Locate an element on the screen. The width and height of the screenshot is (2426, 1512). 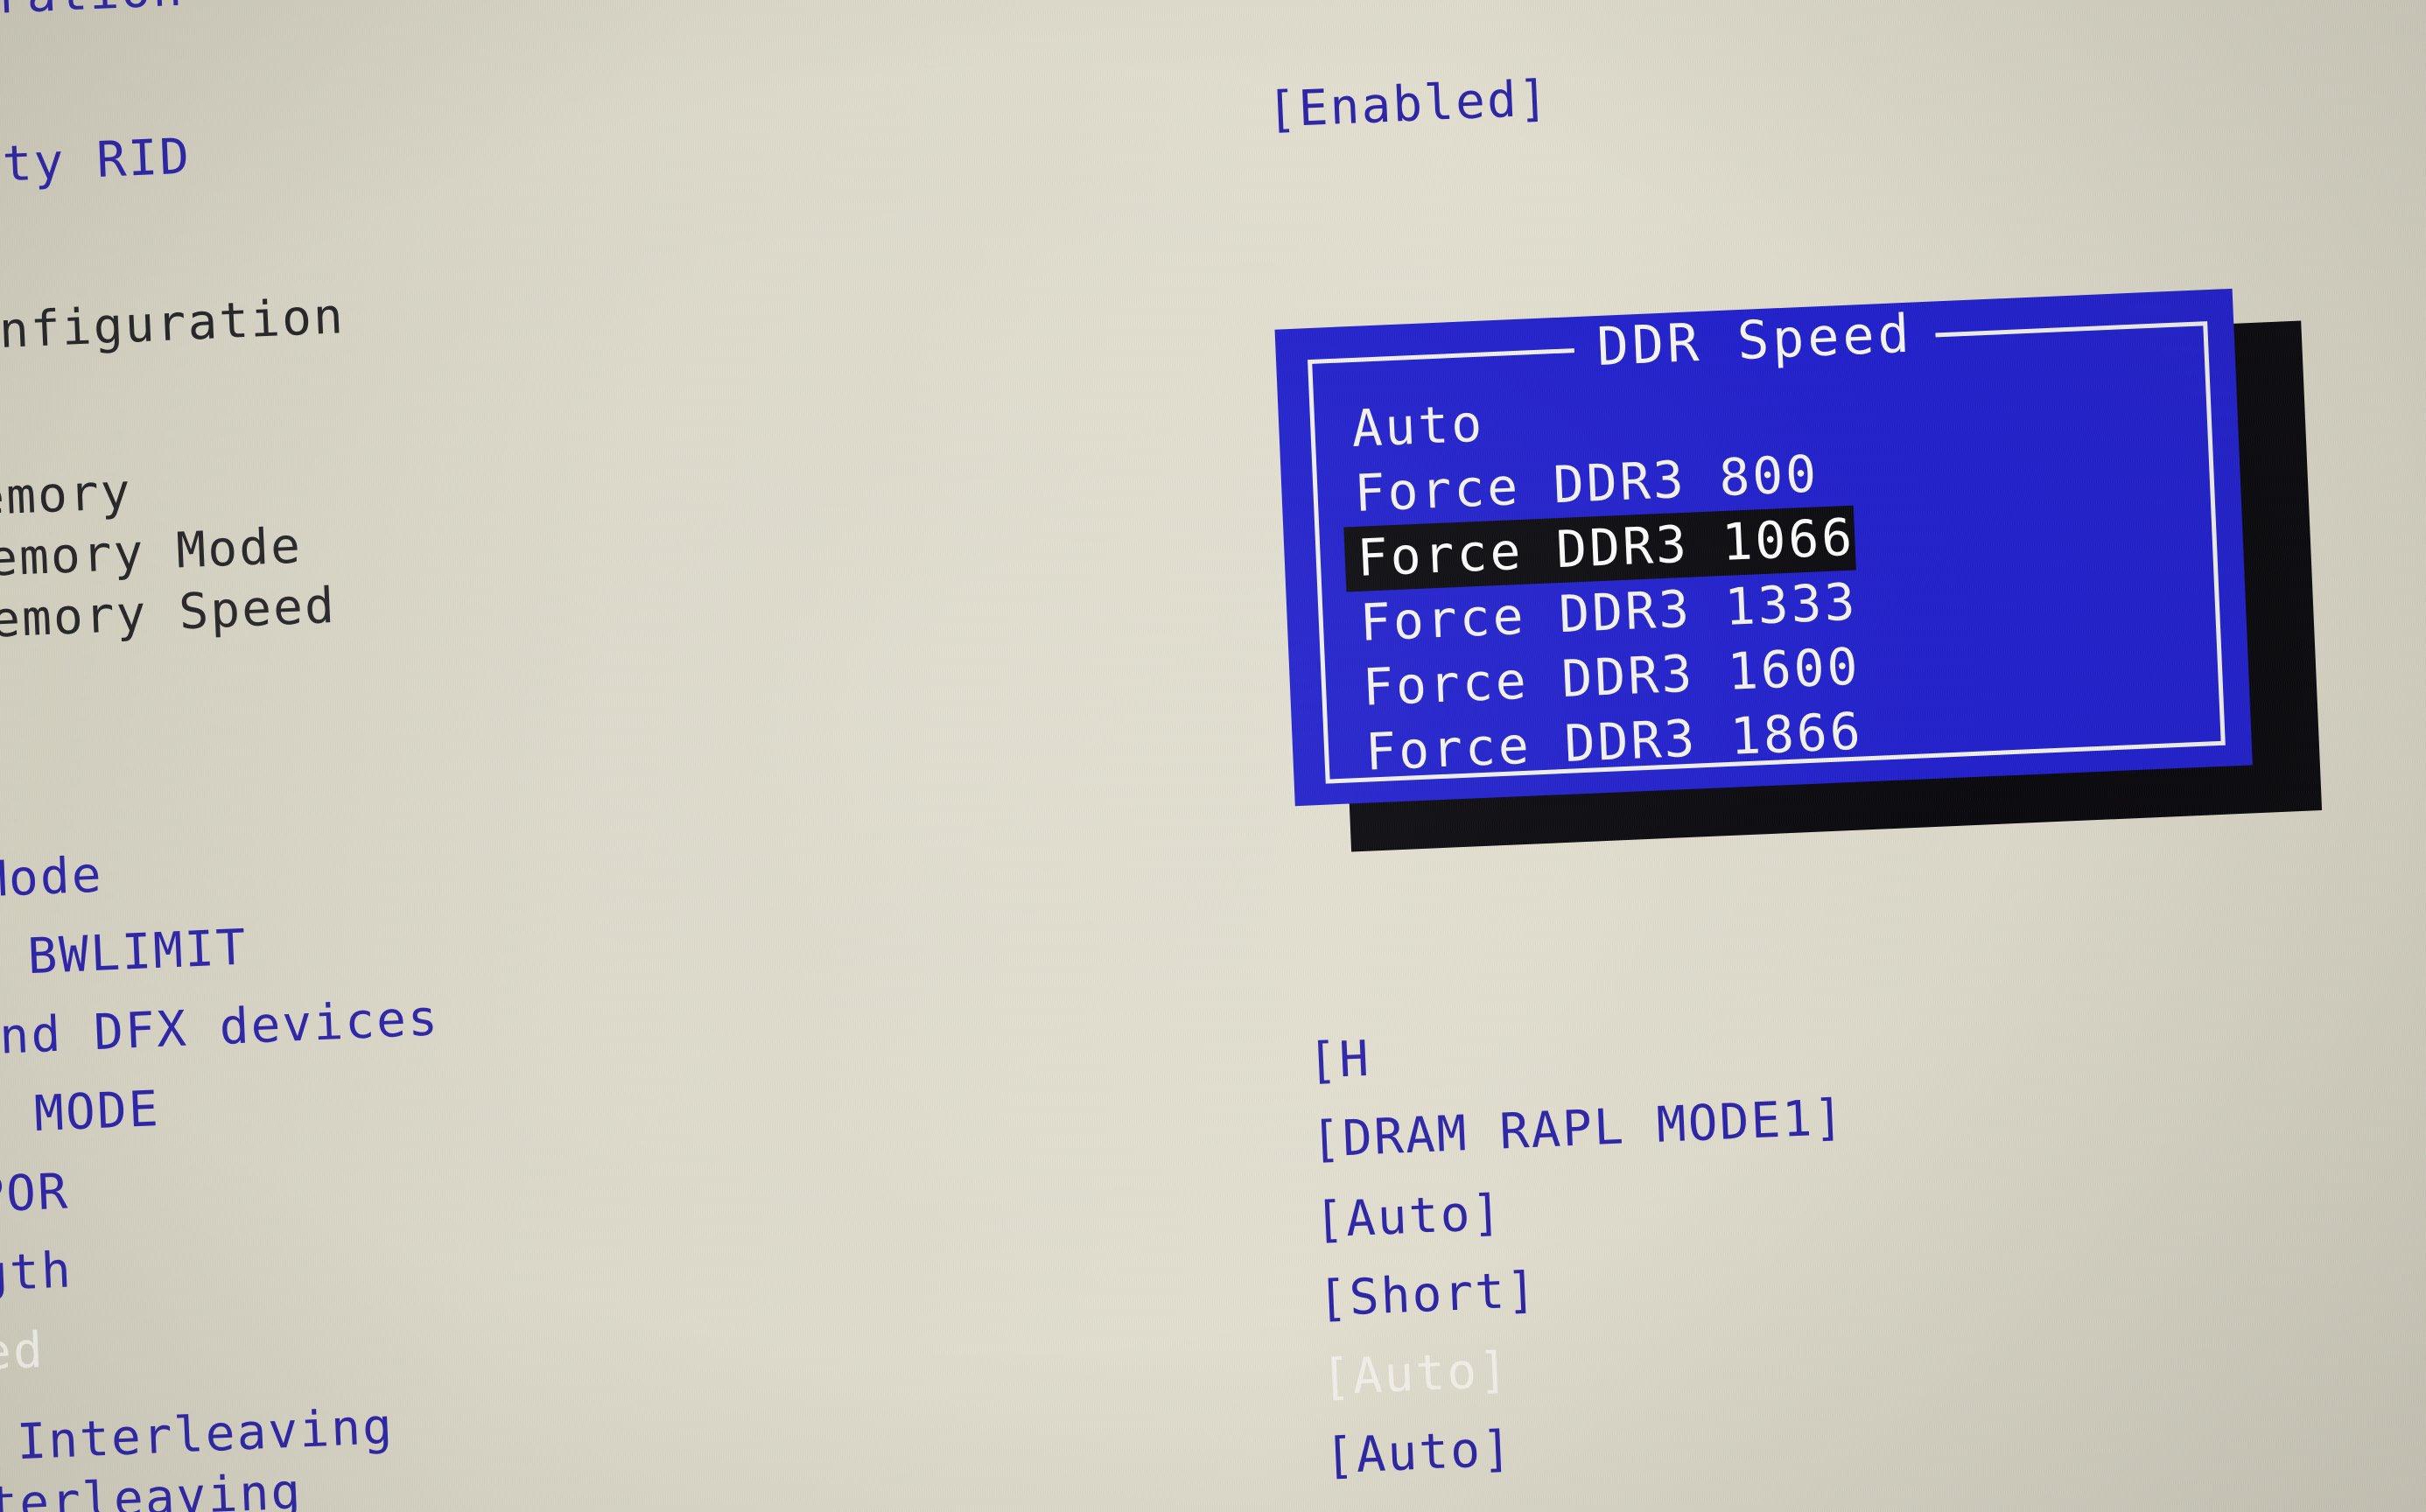
setup-item-label: Configuration is located at coordinates (173, 325).